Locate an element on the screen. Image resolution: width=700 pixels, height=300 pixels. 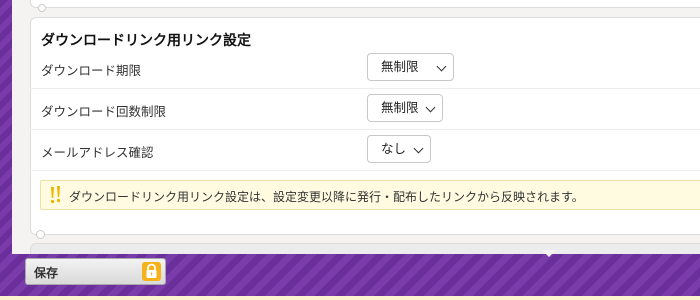
email-confirmation-select: なし is located at coordinates (399, 149).